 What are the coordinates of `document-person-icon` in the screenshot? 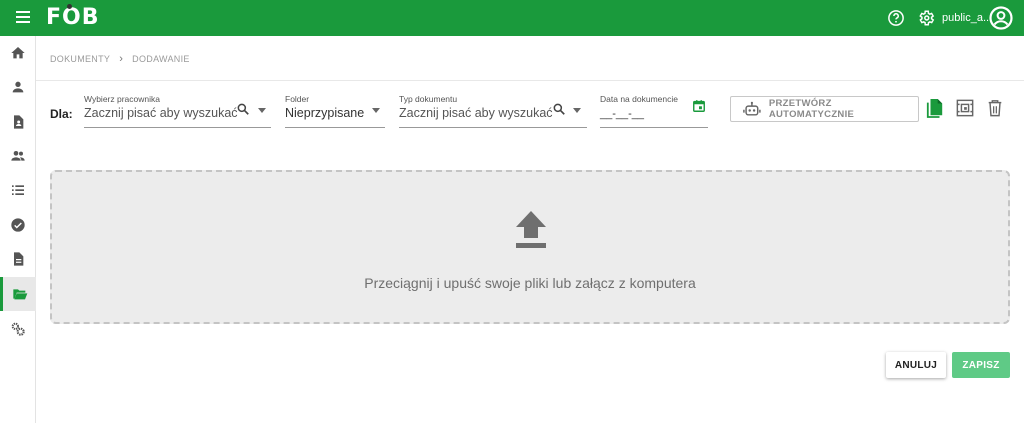 It's located at (19, 122).